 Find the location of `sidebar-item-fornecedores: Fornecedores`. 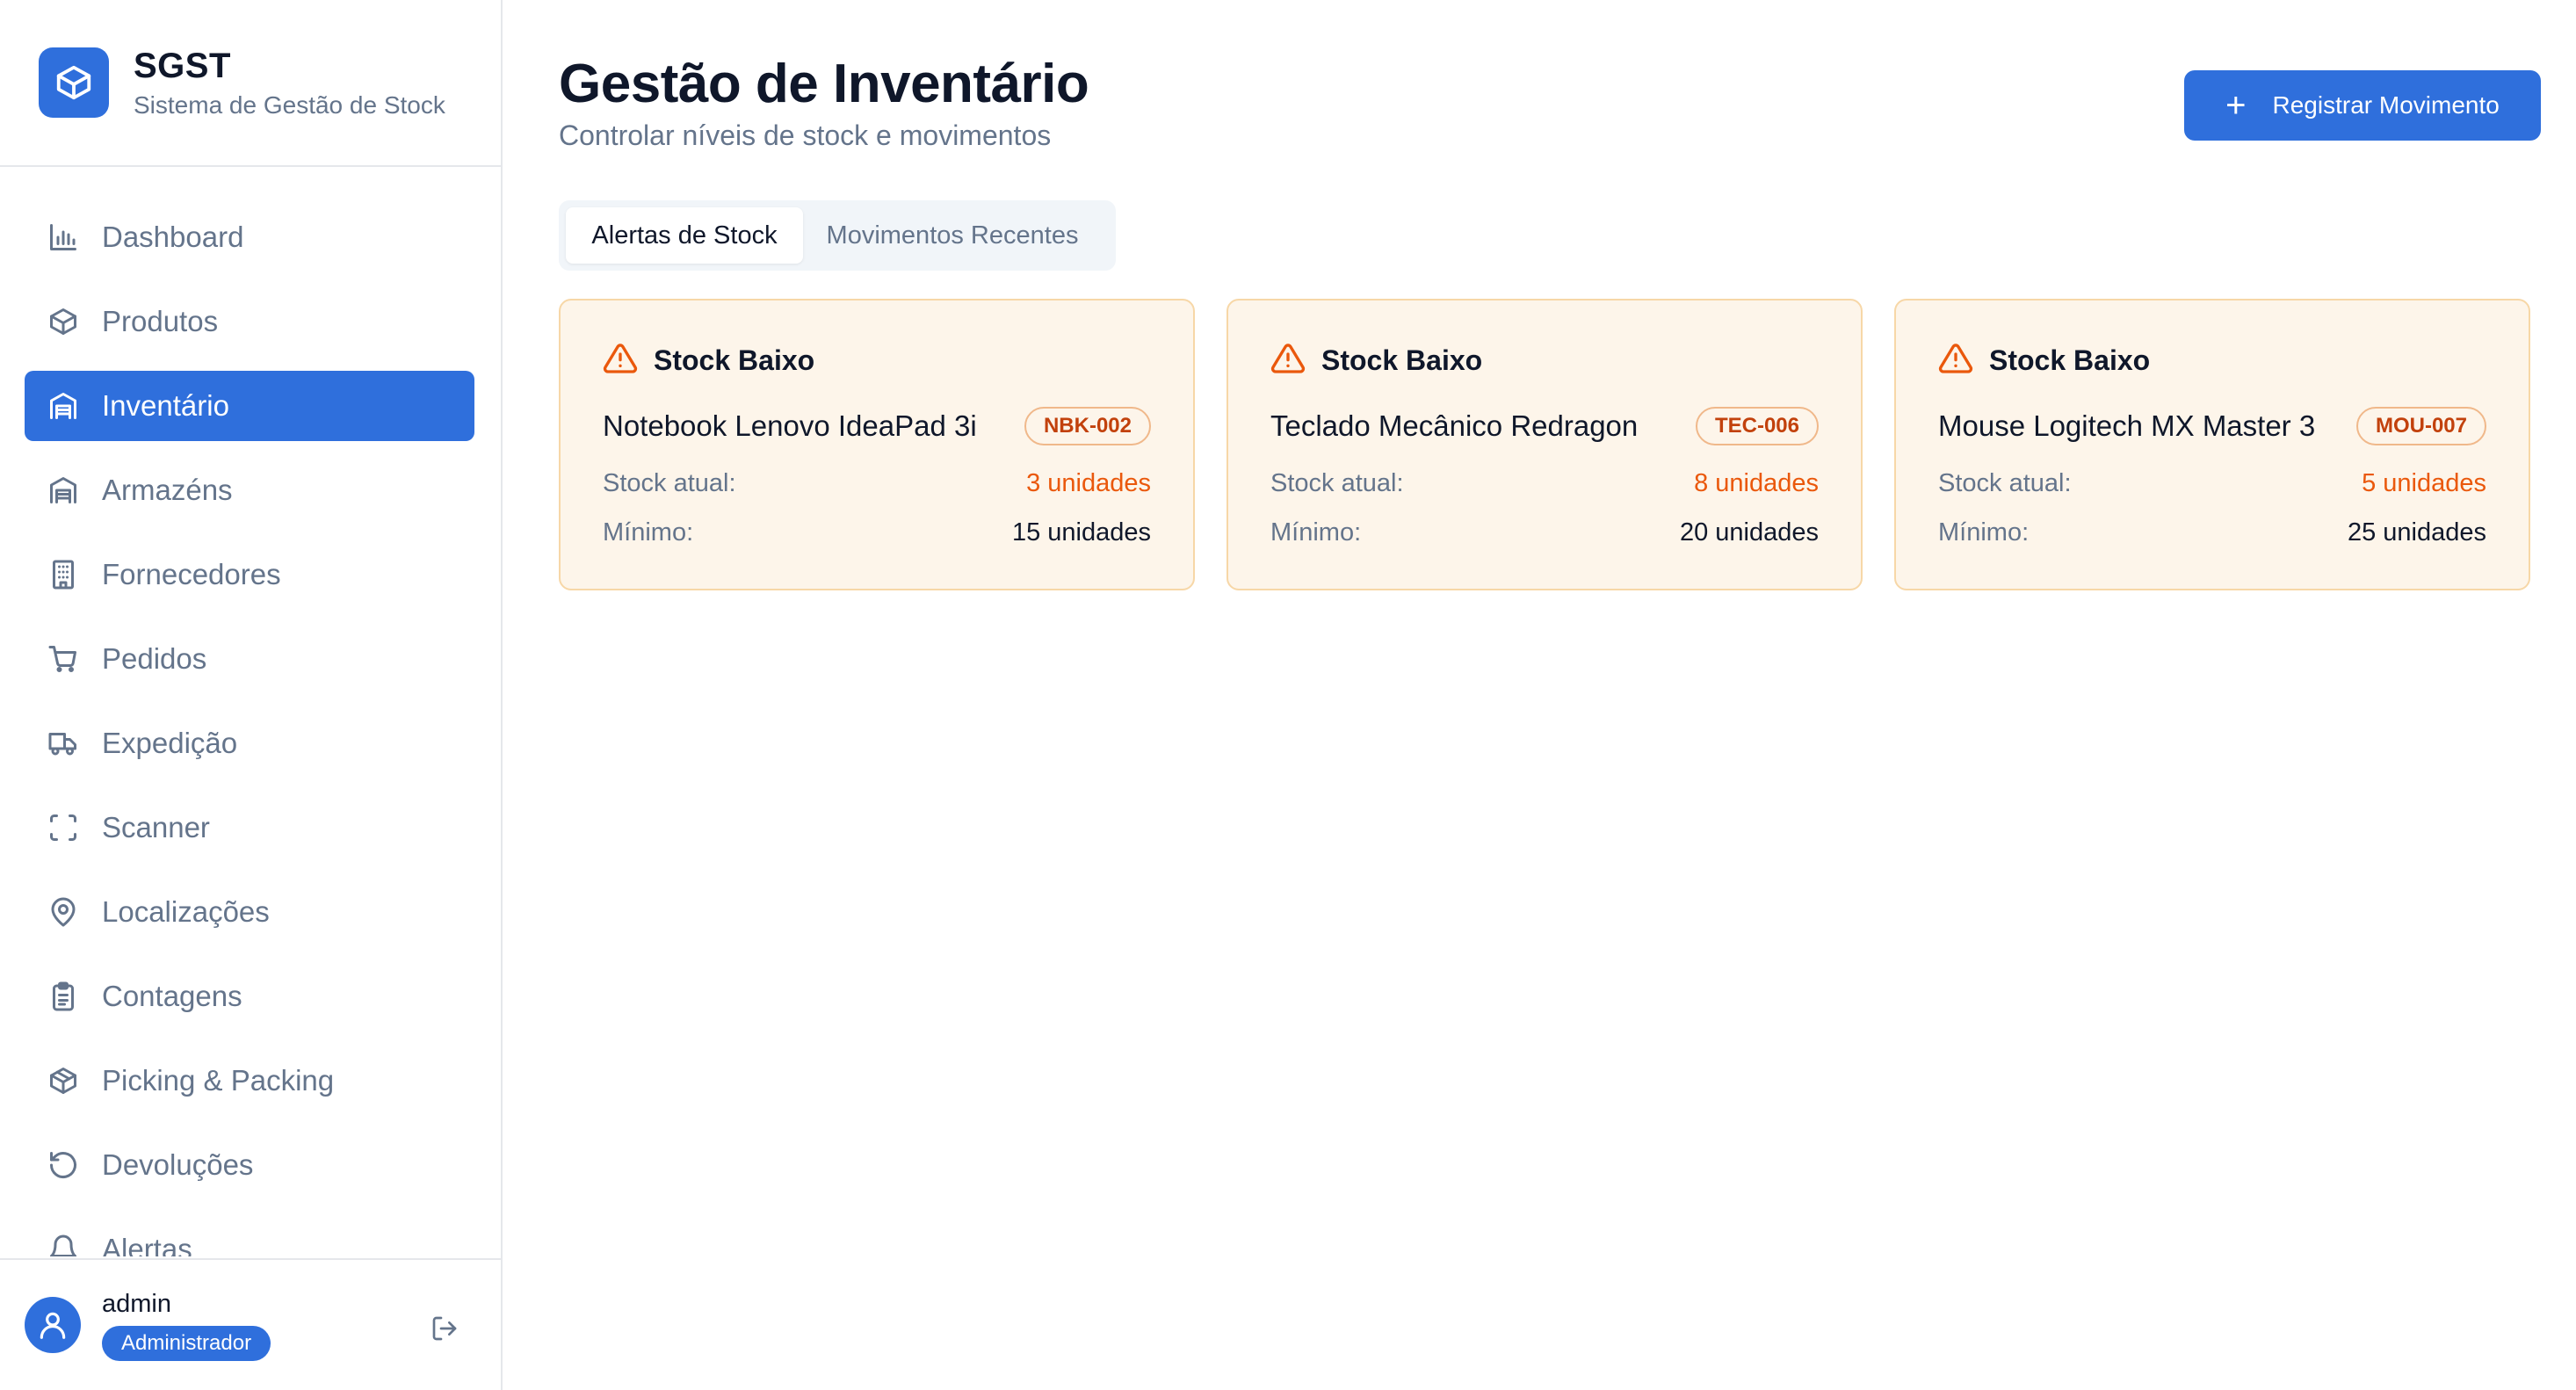

sidebar-item-fornecedores: Fornecedores is located at coordinates (249, 574).